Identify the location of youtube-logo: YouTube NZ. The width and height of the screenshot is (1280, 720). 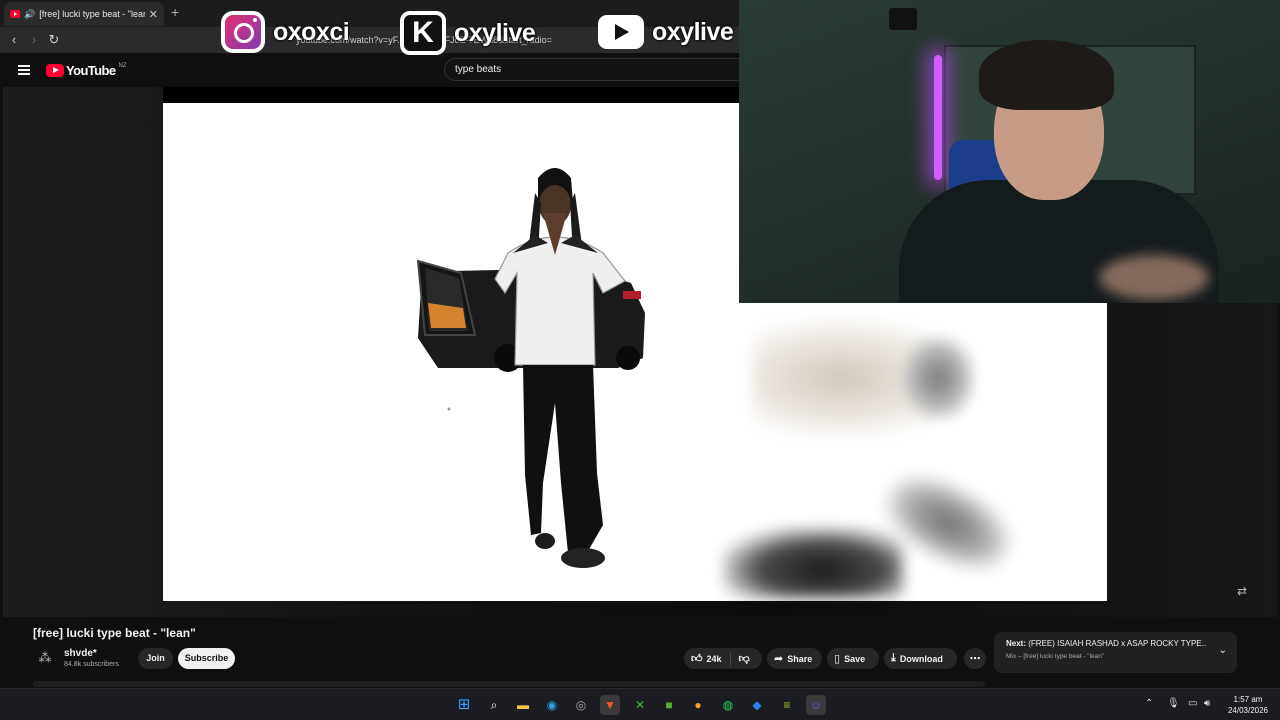
(86, 70).